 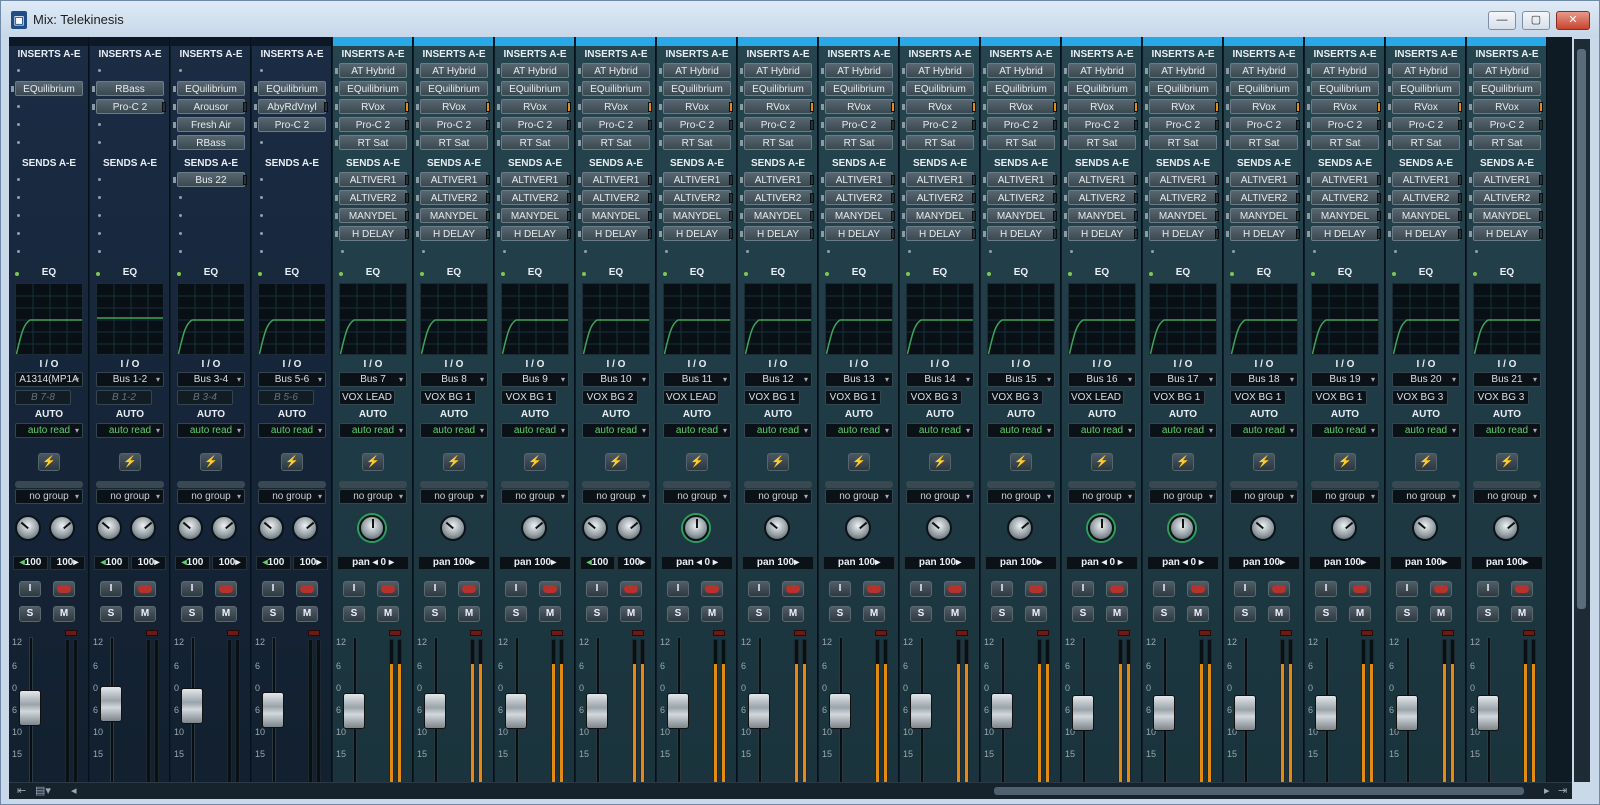 What do you see at coordinates (777, 233) in the screenshot?
I see `send-slot: H DELAY` at bounding box center [777, 233].